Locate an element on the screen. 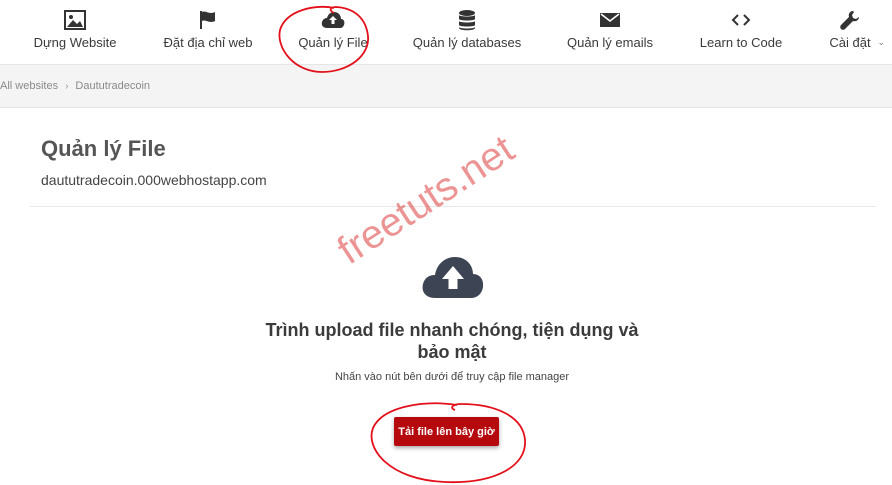 Image resolution: width=892 pixels, height=485 pixels. site-domain: daututradecoin.000webhostapp.com is located at coordinates (154, 180).